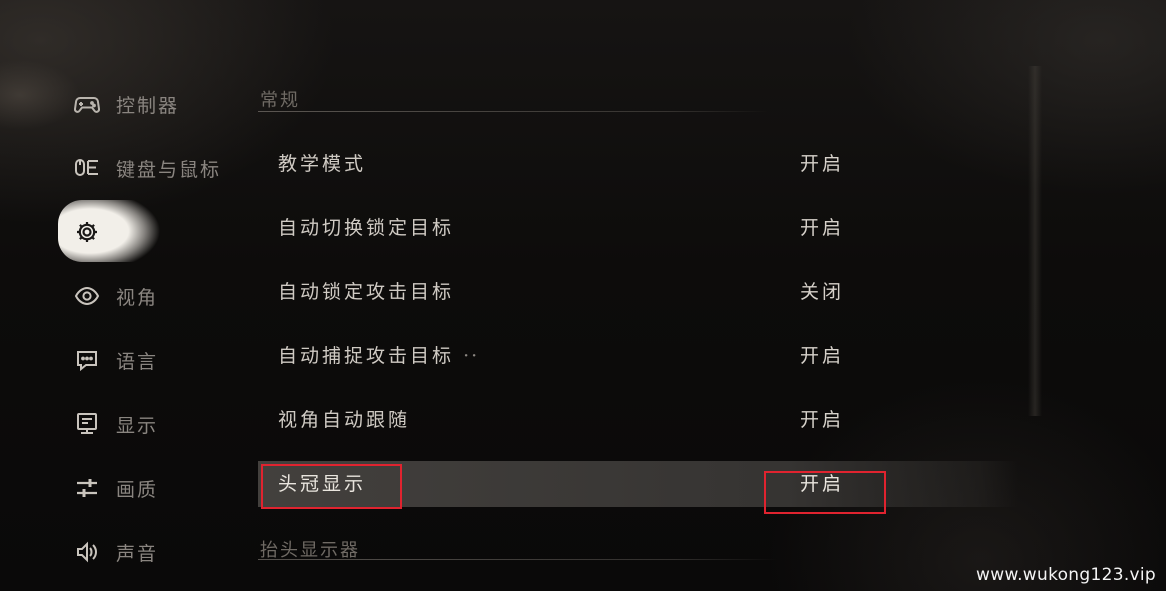 This screenshot has width=1166, height=591. What do you see at coordinates (638, 228) in the screenshot?
I see `setting-row-auto-switch-lock: 自动切换锁定目标 开启` at bounding box center [638, 228].